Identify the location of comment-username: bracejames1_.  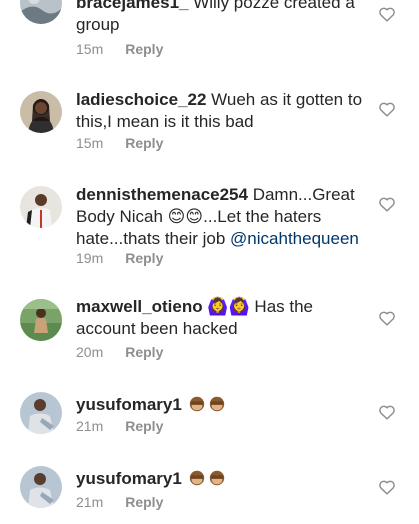
(132, 6).